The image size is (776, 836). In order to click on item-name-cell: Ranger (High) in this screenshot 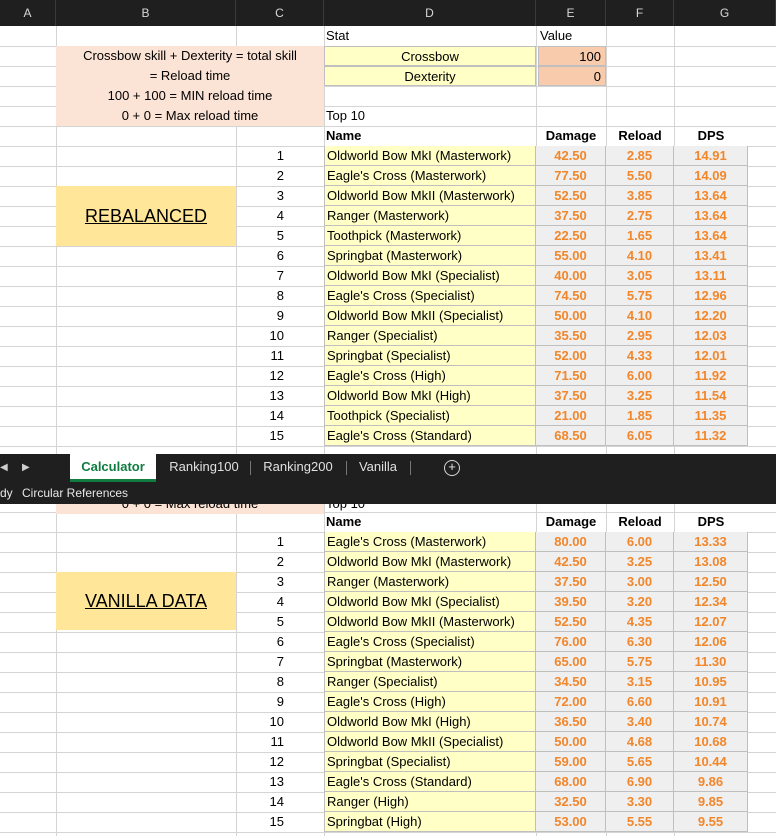, I will do `click(430, 802)`.